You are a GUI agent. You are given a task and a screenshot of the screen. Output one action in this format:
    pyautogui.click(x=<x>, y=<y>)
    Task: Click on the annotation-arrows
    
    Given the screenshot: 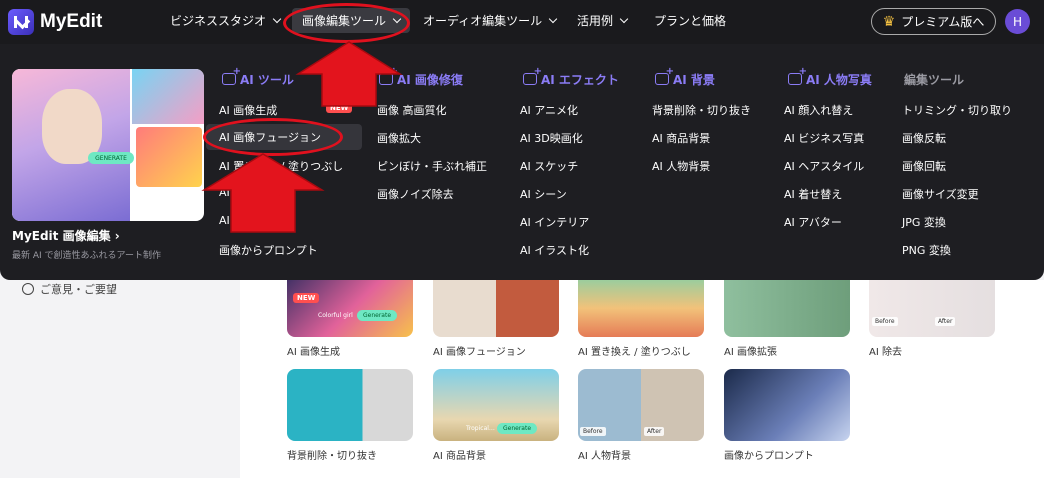 What is the action you would take?
    pyautogui.click(x=302, y=137)
    